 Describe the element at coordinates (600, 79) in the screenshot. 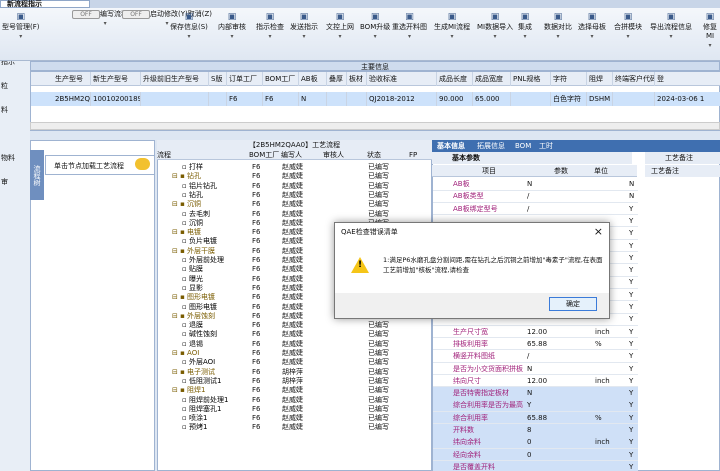

I see `column-header: 阻焊` at that location.